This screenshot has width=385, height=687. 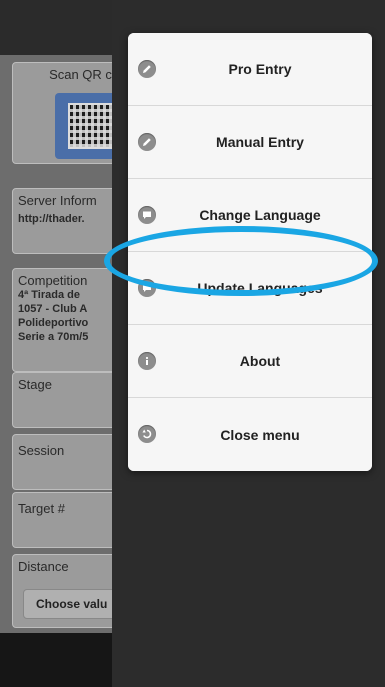 What do you see at coordinates (91, 126) in the screenshot?
I see `qr-code-icon` at bounding box center [91, 126].